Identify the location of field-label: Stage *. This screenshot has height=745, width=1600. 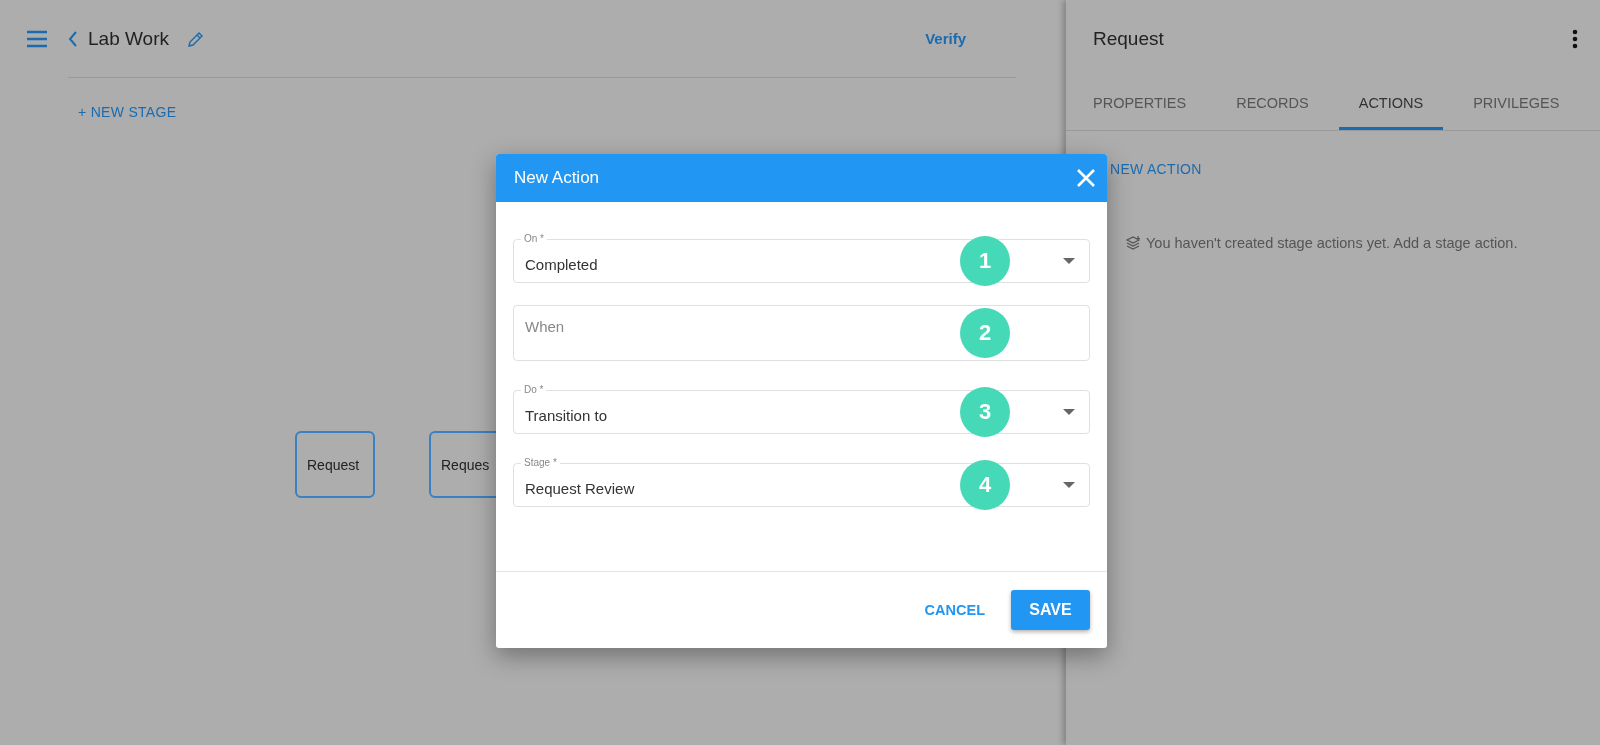
(540, 462).